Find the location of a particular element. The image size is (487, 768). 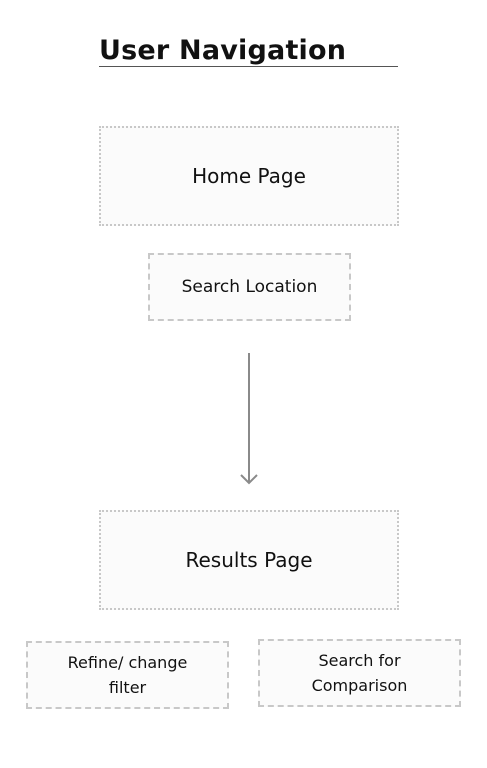

home-page-label: Home Page is located at coordinates (249, 176).